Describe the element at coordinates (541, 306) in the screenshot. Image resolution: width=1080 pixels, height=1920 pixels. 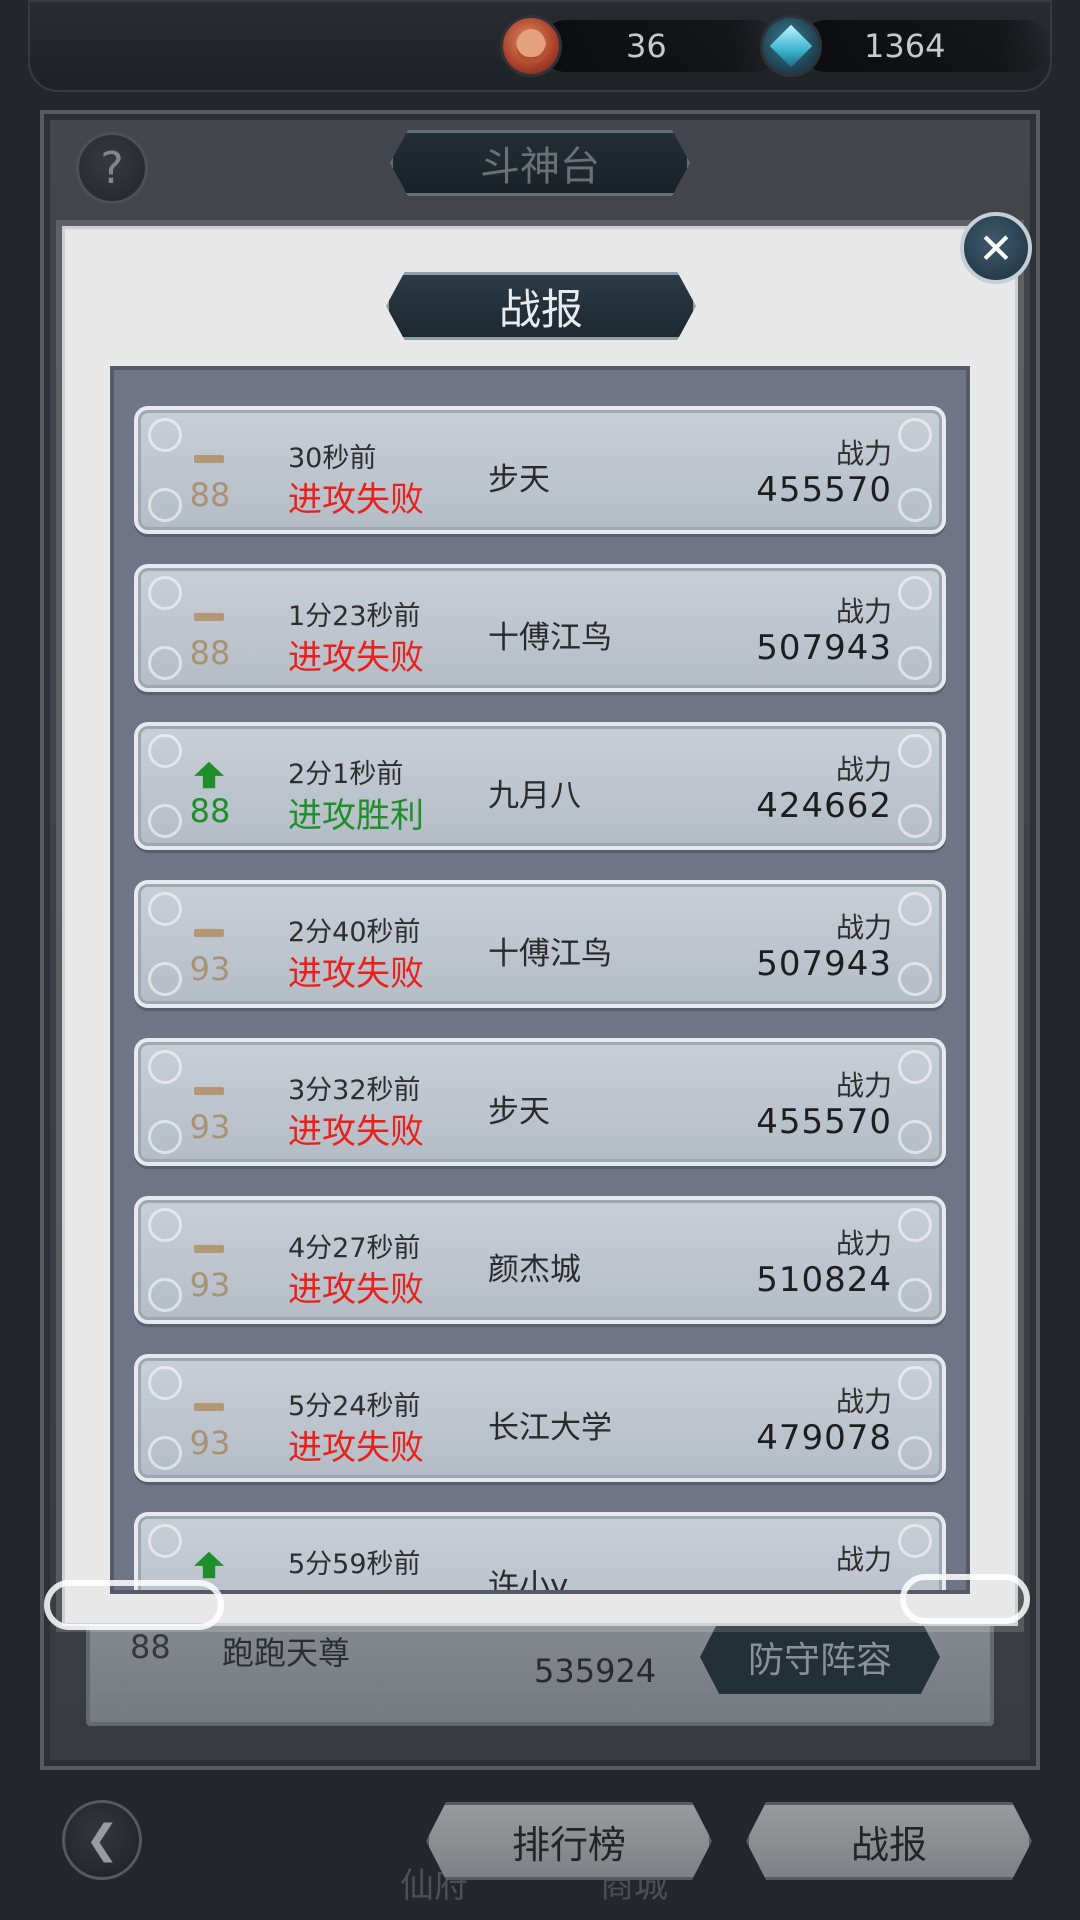
I see `modal-title: 战报` at that location.